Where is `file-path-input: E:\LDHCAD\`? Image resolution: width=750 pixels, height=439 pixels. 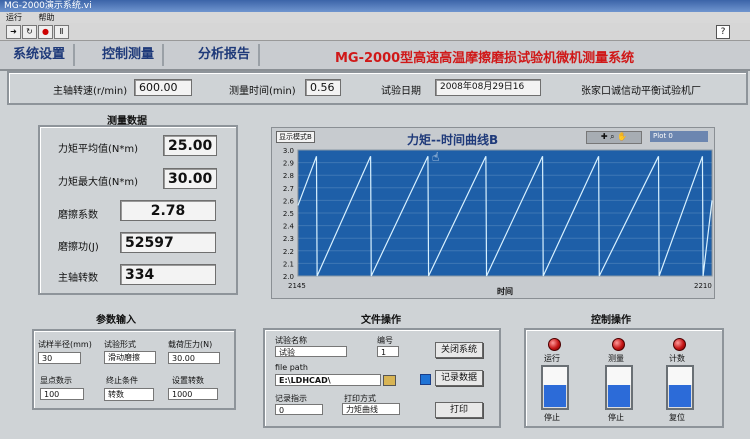
file-path-input: E:\LDHCAD\ is located at coordinates (328, 380).